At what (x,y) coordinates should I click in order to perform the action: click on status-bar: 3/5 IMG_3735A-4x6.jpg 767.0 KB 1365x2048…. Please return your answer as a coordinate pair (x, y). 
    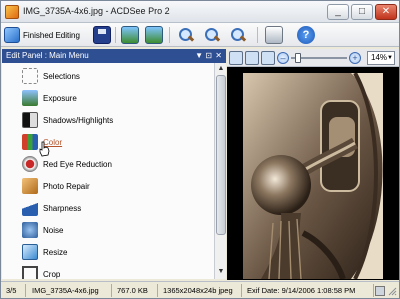
    Looking at the image, I should click on (200, 289).